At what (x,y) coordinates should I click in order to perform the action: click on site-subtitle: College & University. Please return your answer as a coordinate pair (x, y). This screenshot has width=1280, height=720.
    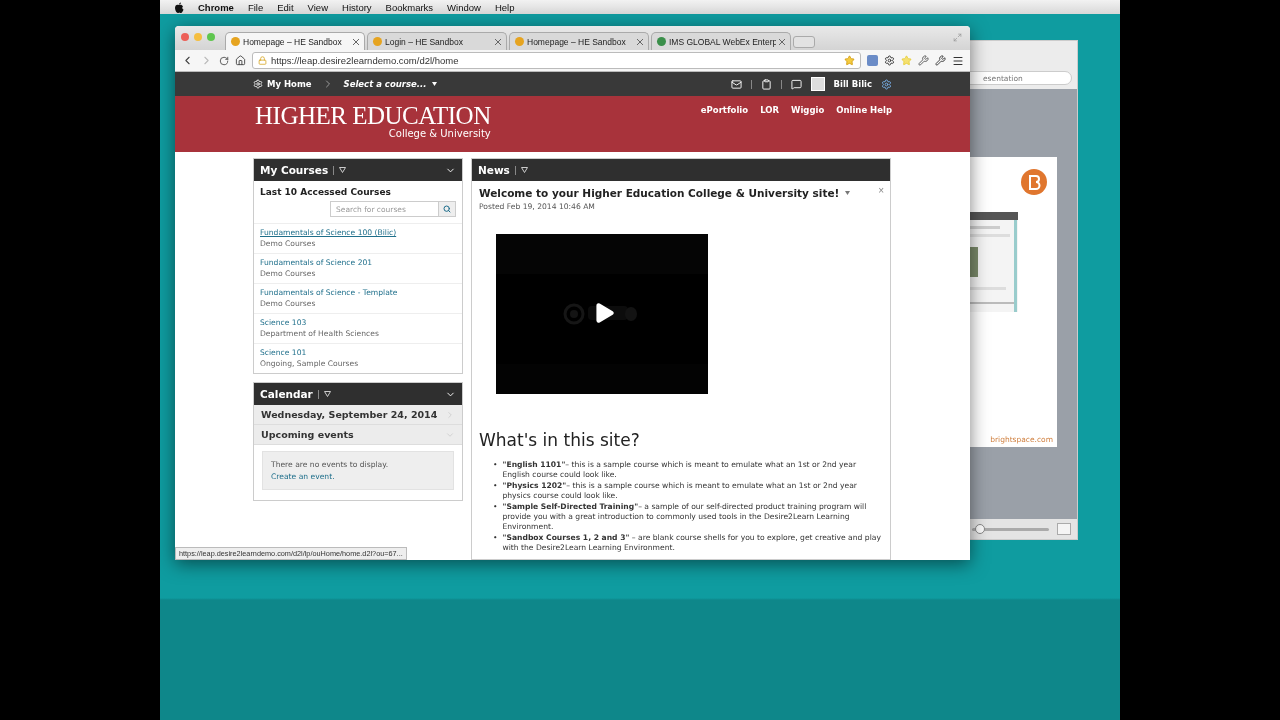
    Looking at the image, I should click on (439, 133).